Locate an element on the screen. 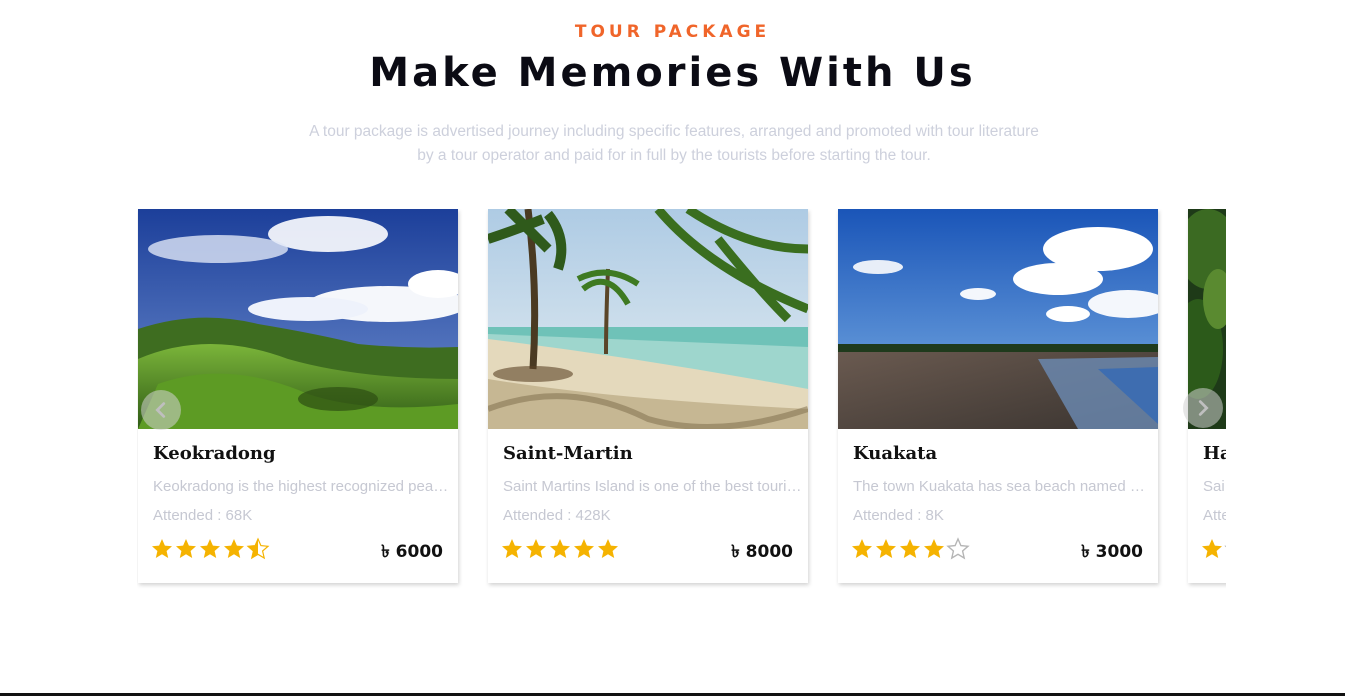 Image resolution: width=1345 pixels, height=696 pixels. carousel-next-button is located at coordinates (1203, 408).